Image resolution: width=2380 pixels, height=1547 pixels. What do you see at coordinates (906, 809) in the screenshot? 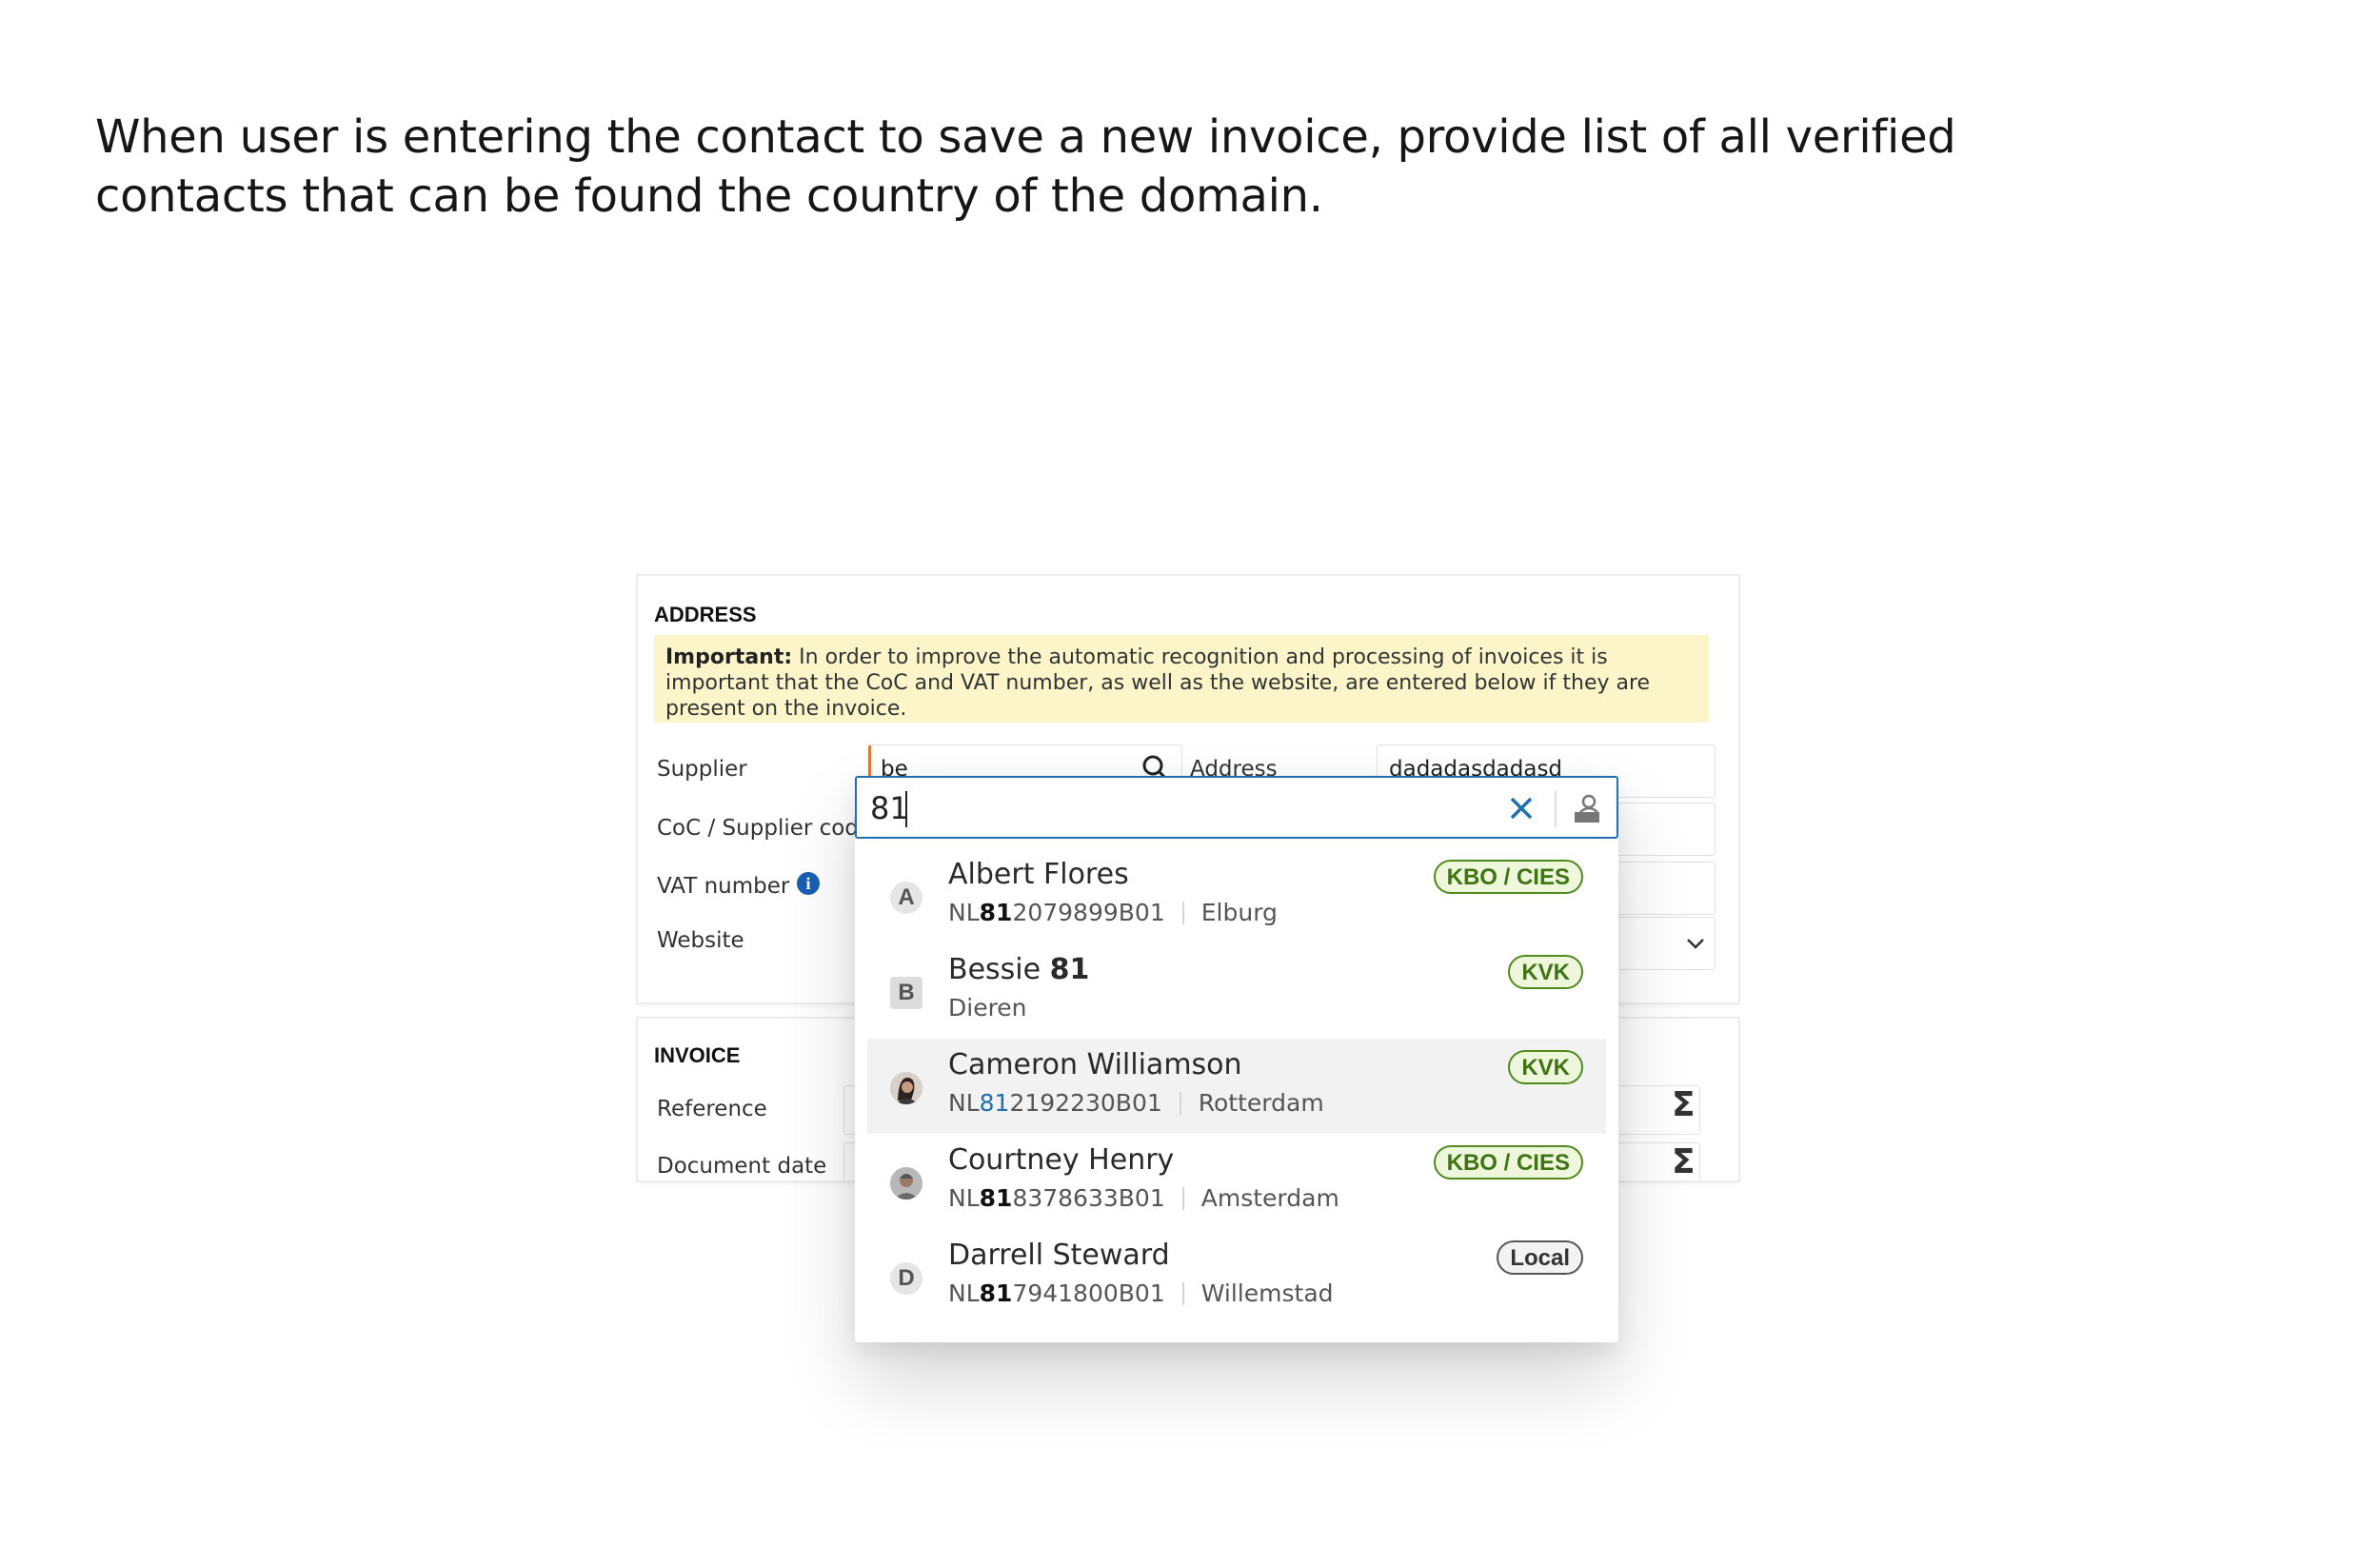
I see `text-caret` at bounding box center [906, 809].